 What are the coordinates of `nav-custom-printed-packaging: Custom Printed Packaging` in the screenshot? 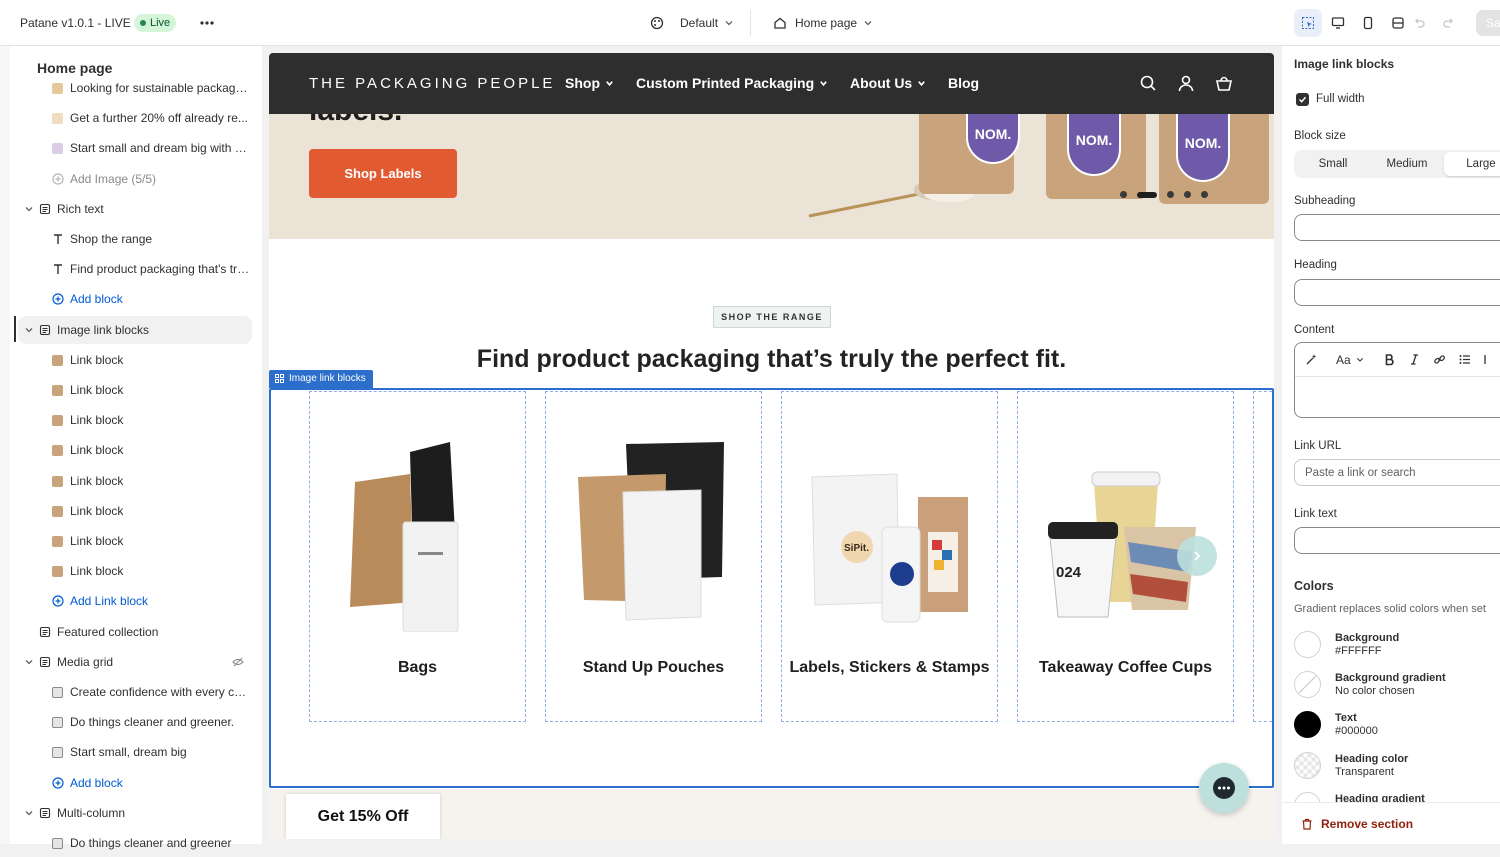 It's located at (732, 83).